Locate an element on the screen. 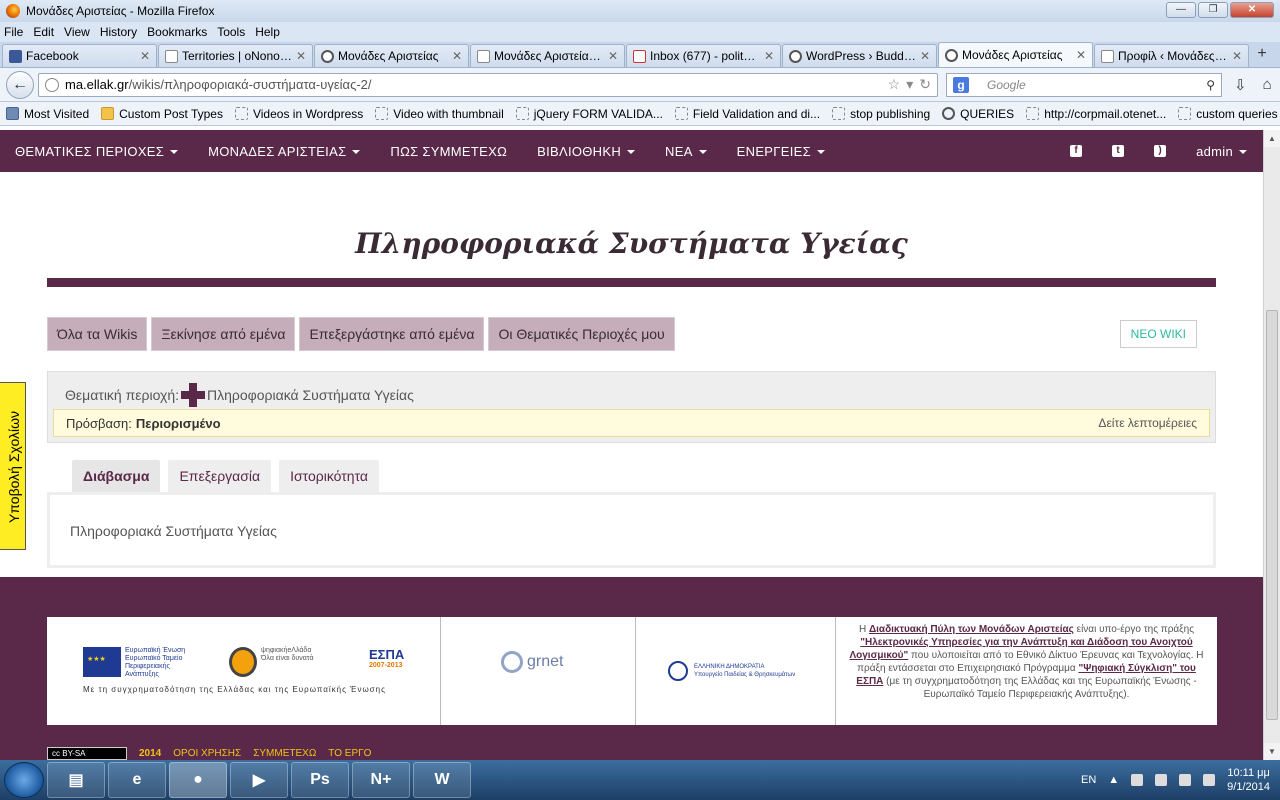  nav-news: ΝΕΑ is located at coordinates (686, 151).